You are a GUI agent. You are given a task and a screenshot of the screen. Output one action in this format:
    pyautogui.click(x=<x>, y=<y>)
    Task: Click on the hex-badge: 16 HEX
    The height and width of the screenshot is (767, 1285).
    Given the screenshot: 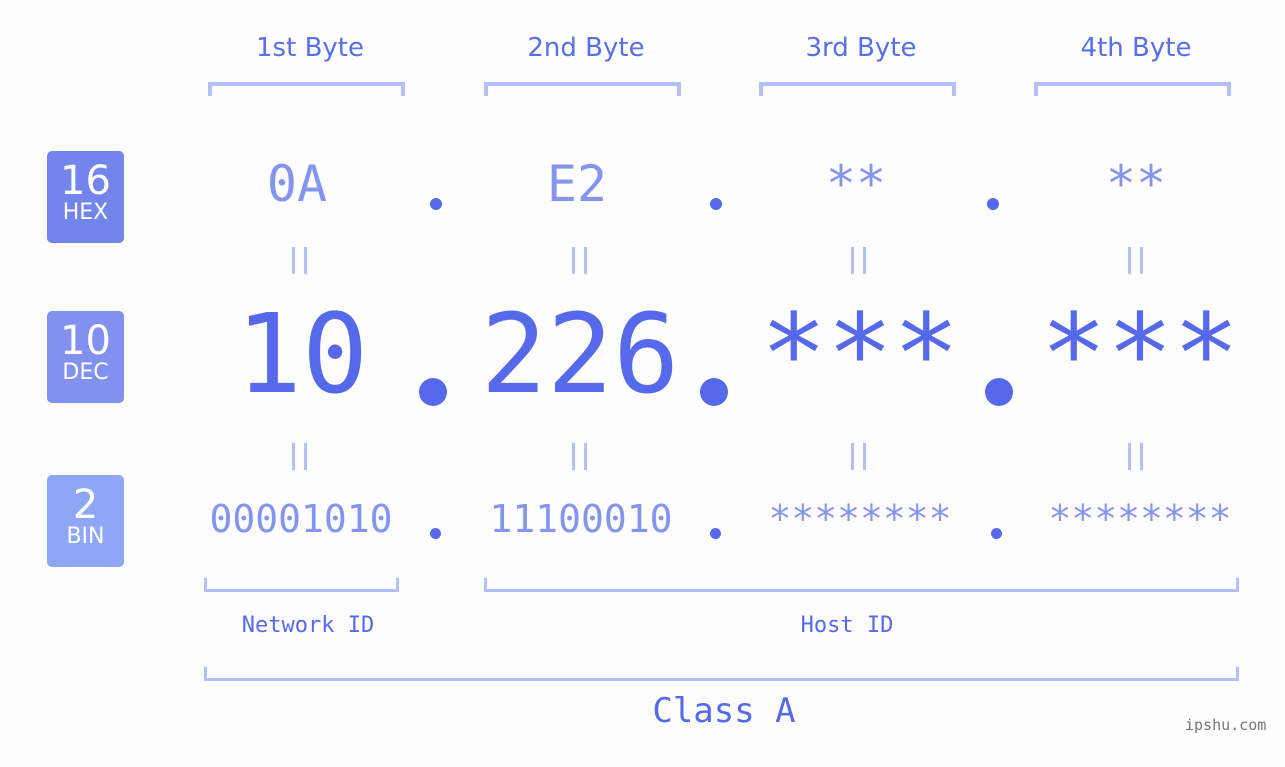 What is the action you would take?
    pyautogui.click(x=85, y=197)
    